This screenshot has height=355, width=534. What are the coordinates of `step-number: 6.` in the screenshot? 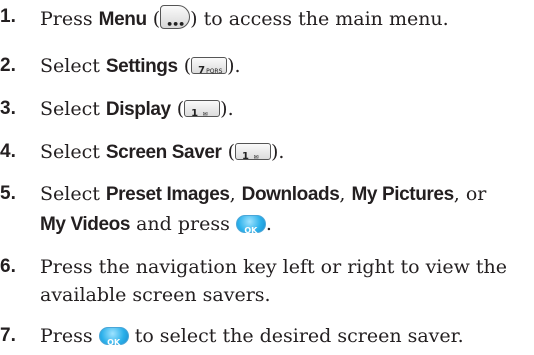 It's located at (8, 266).